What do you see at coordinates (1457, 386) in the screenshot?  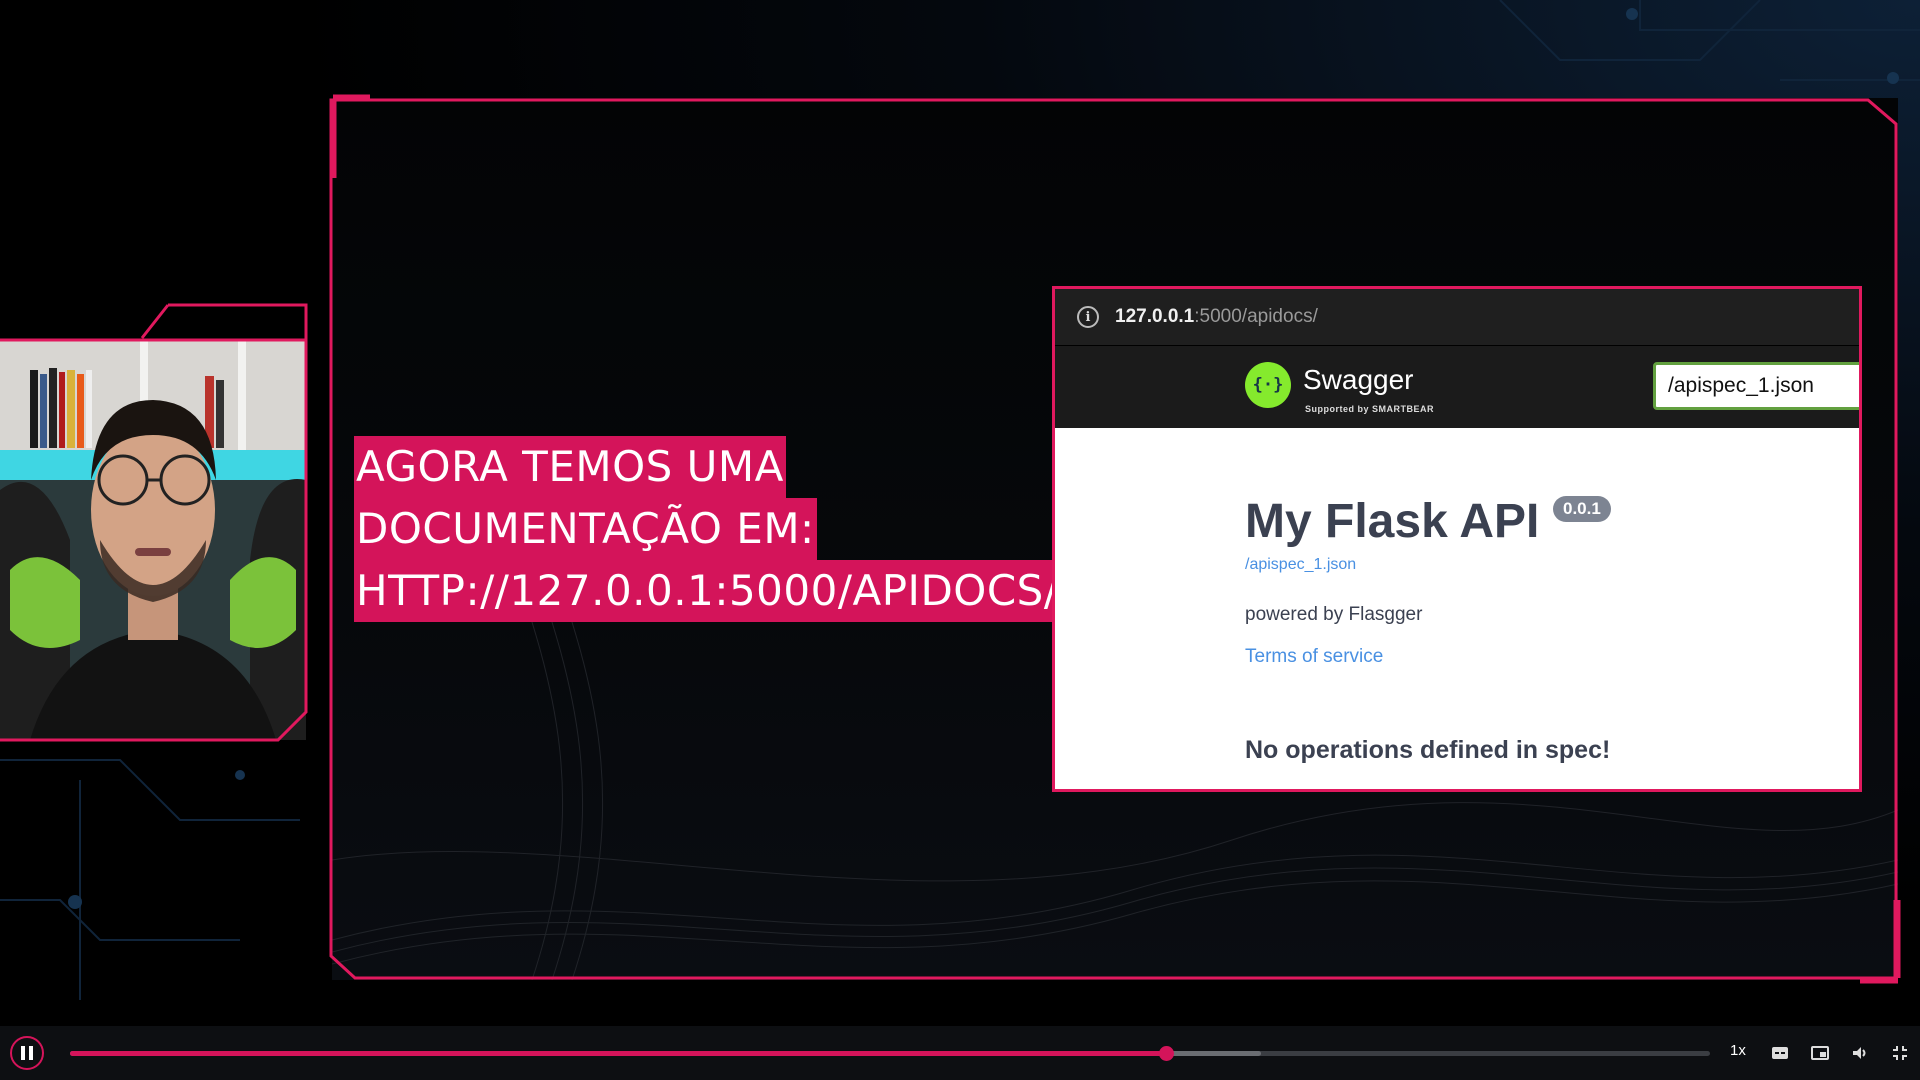 I see `swagger-topbar: {·} Swagger Supported by SMARTBEAR` at bounding box center [1457, 386].